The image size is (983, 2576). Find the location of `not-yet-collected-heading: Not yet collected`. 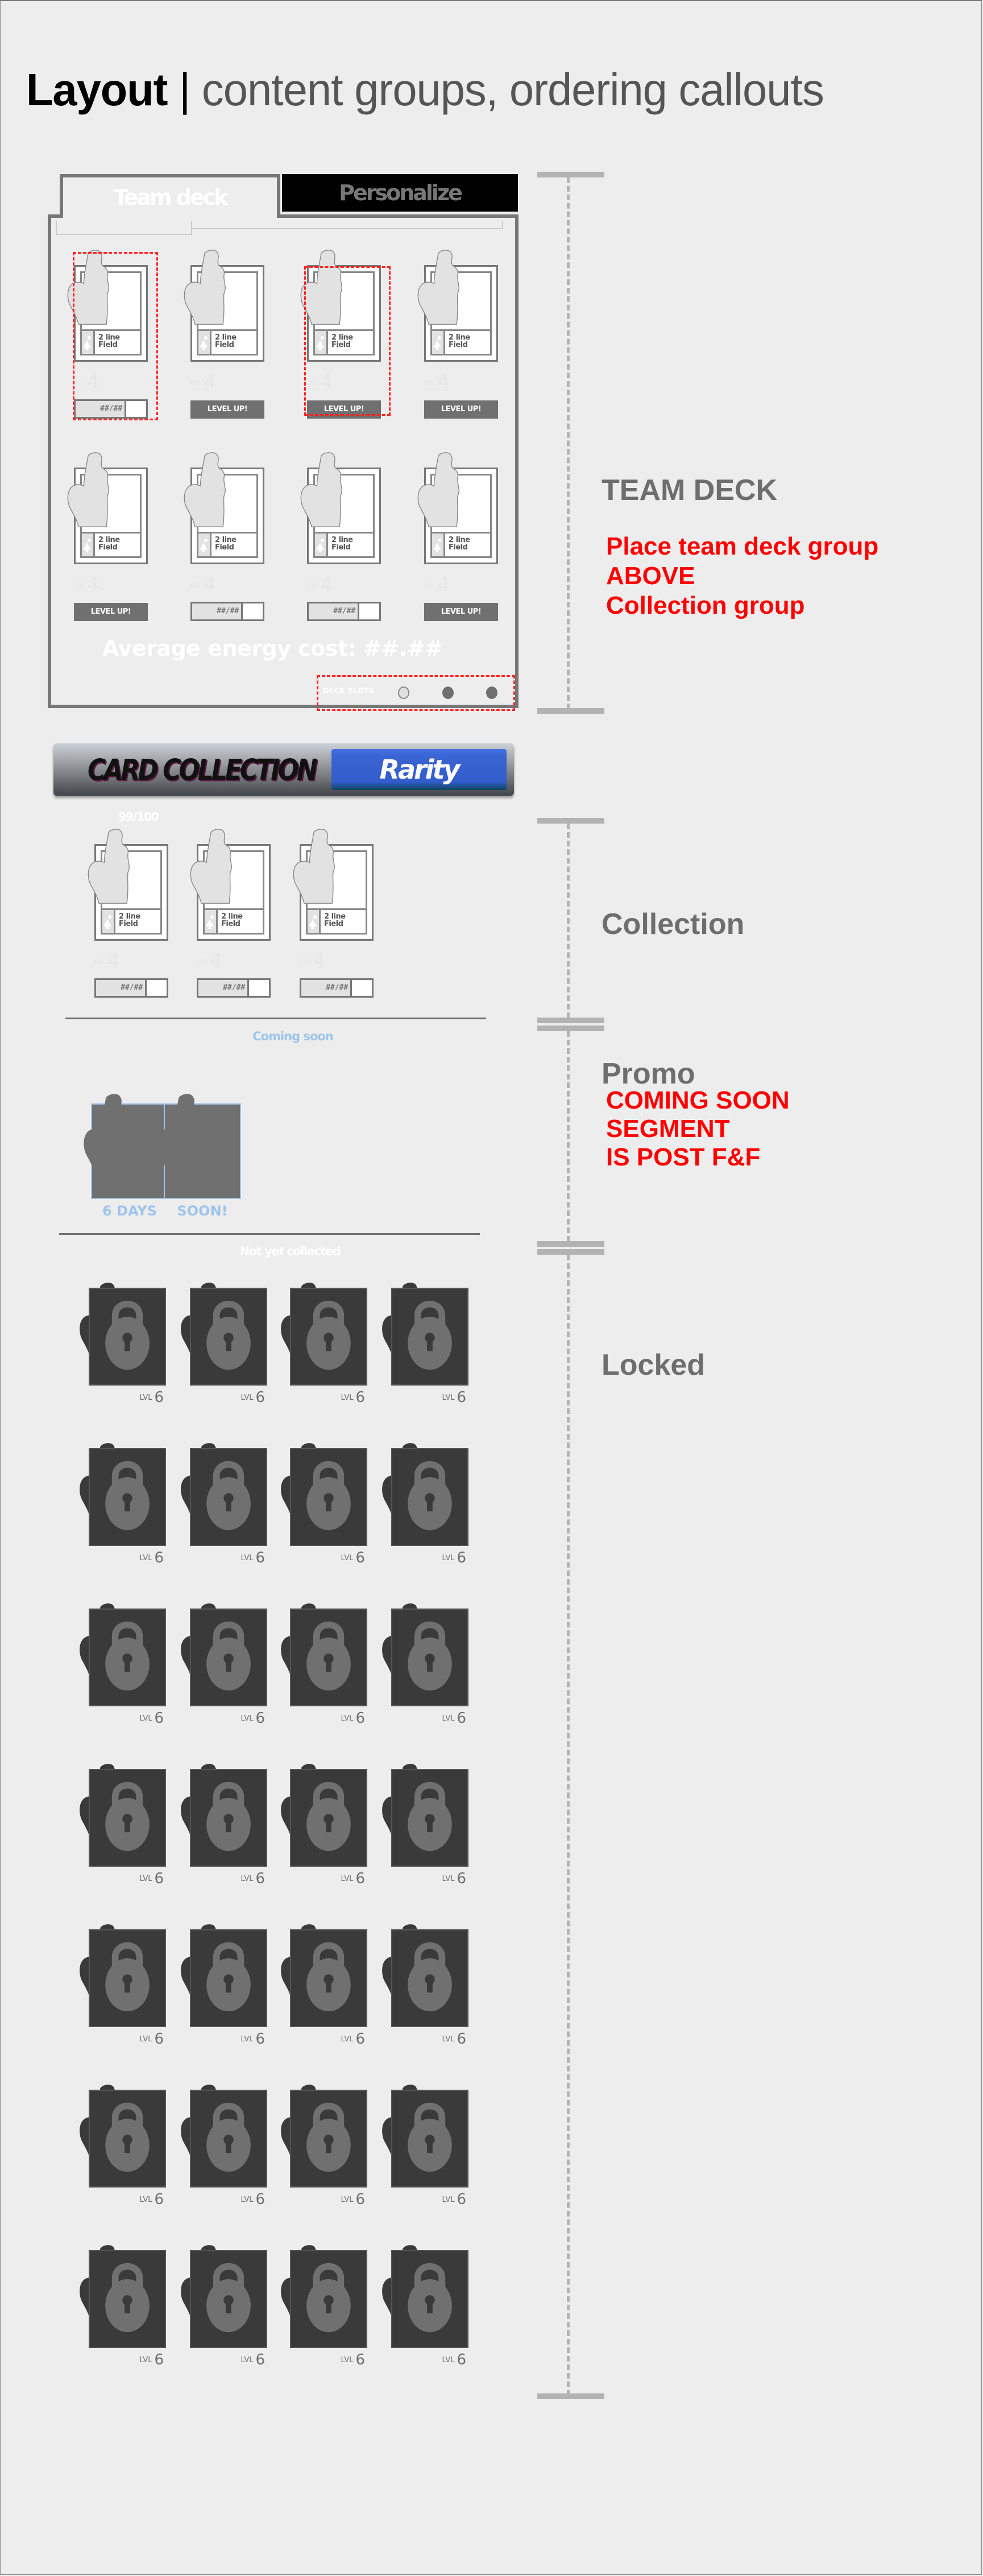

not-yet-collected-heading: Not yet collected is located at coordinates (290, 1251).